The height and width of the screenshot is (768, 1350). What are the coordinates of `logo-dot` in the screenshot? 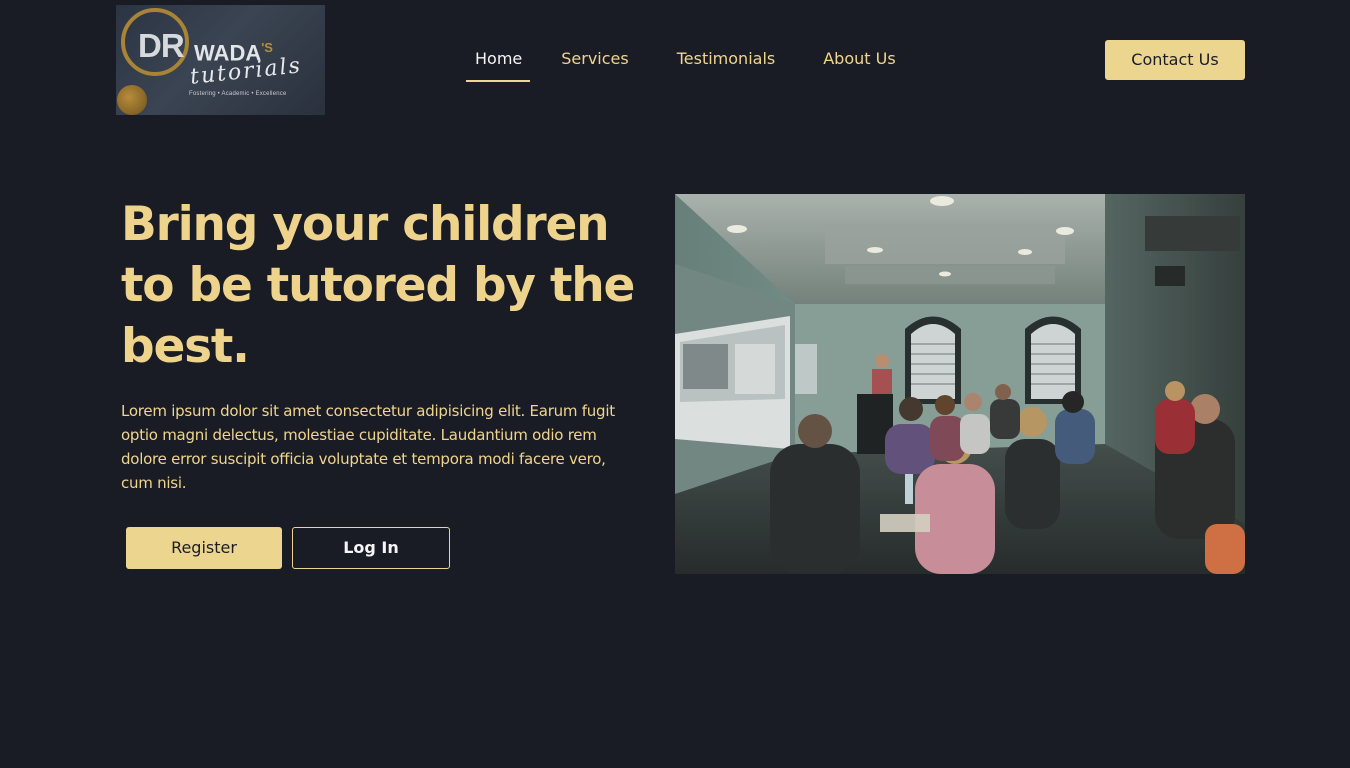 It's located at (132, 100).